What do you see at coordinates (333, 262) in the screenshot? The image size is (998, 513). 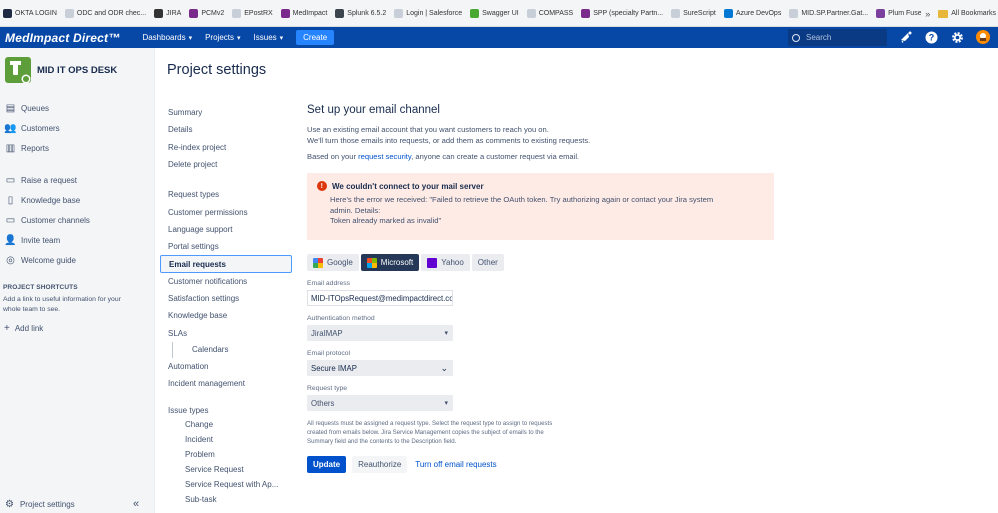 I see `provider-google-tab: Google` at bounding box center [333, 262].